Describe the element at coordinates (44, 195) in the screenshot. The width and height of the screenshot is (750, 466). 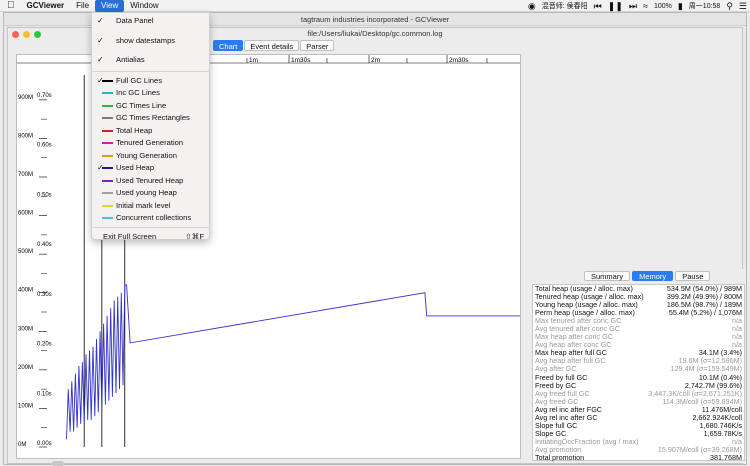
I see `y-right-tick-label: 0.50s` at that location.